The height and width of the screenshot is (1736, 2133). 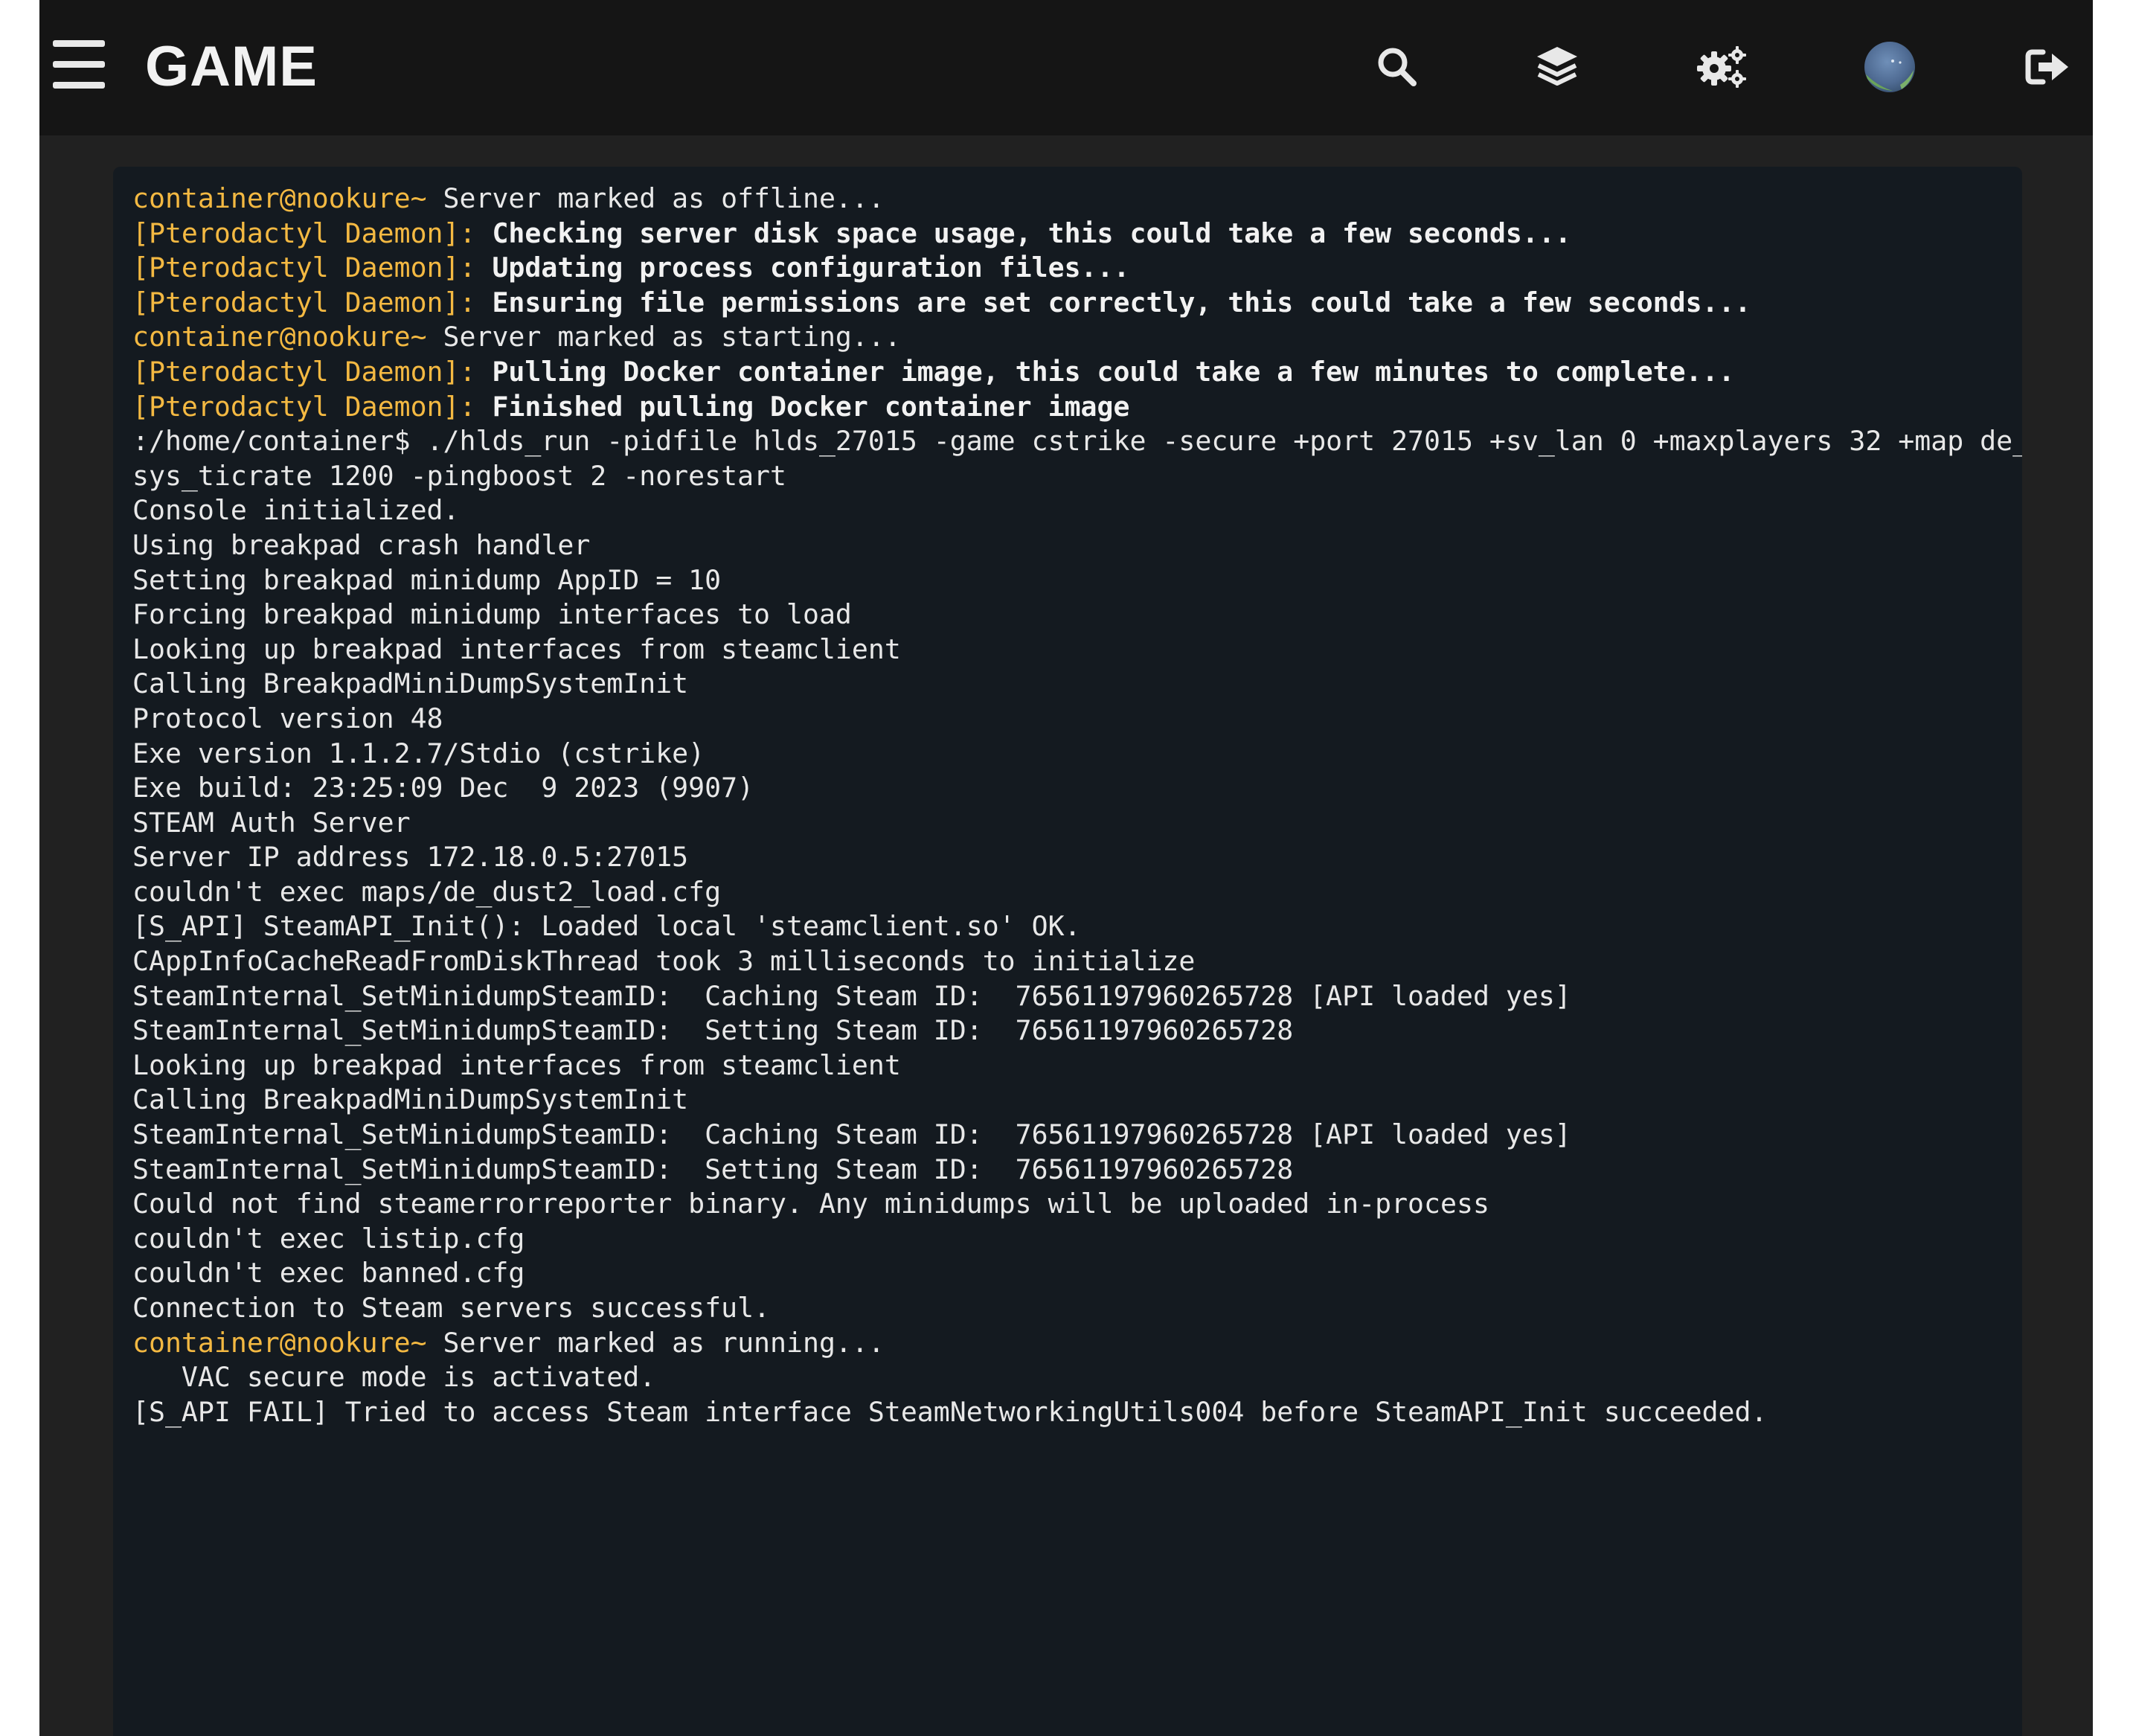 What do you see at coordinates (1069, 580) in the screenshot?
I see `console-line: Setting breakpad minidump AppID = 10` at bounding box center [1069, 580].